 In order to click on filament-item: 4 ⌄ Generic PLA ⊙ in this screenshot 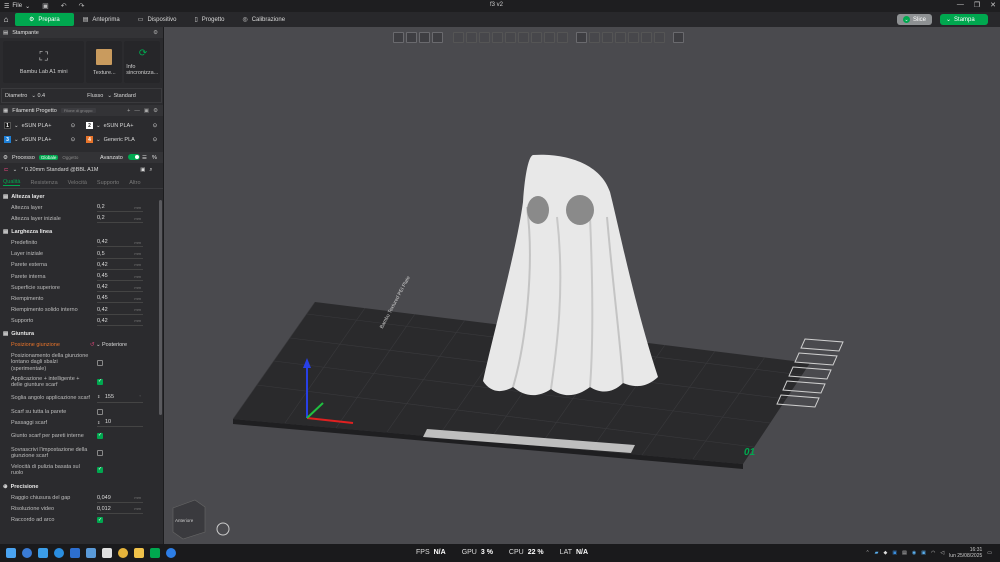, I will do `click(124, 139)`.